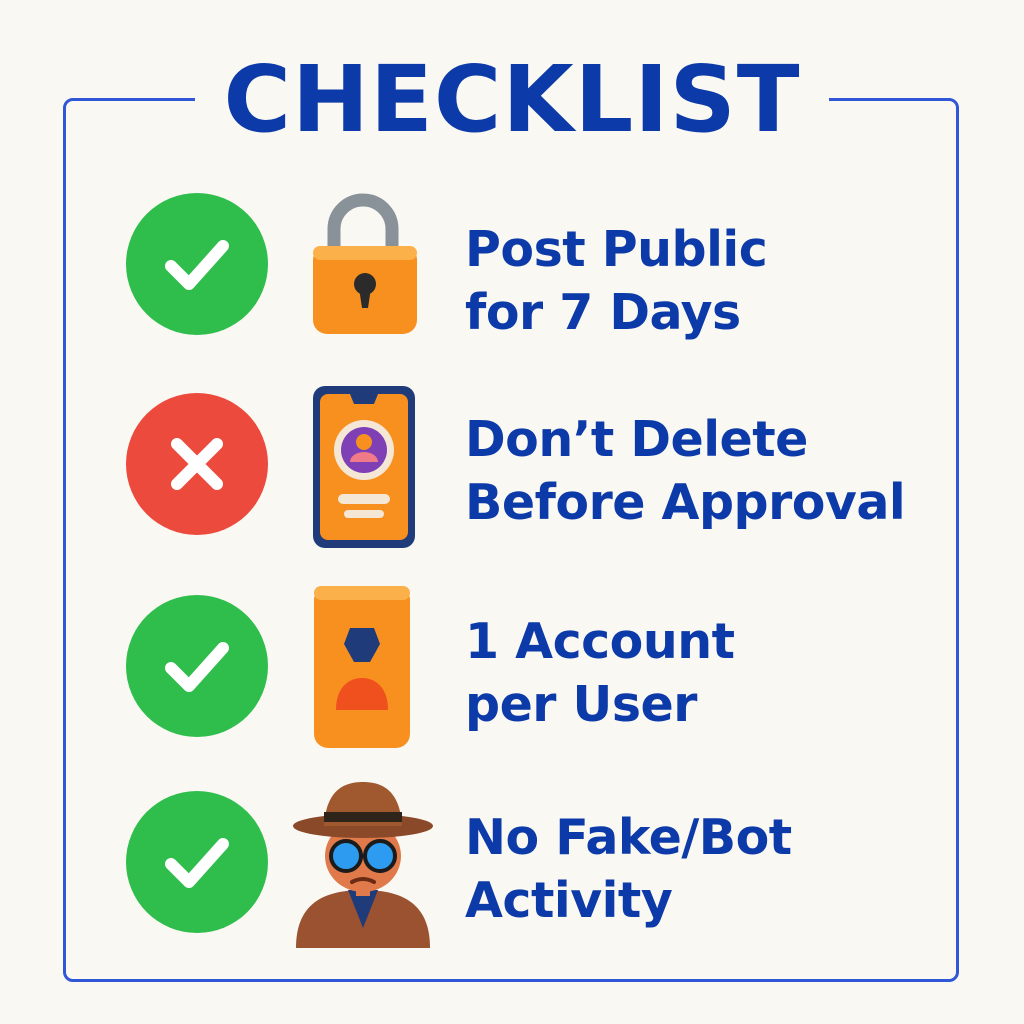  I want to click on item-label: Don’t Delete Before Approval, so click(685, 471).